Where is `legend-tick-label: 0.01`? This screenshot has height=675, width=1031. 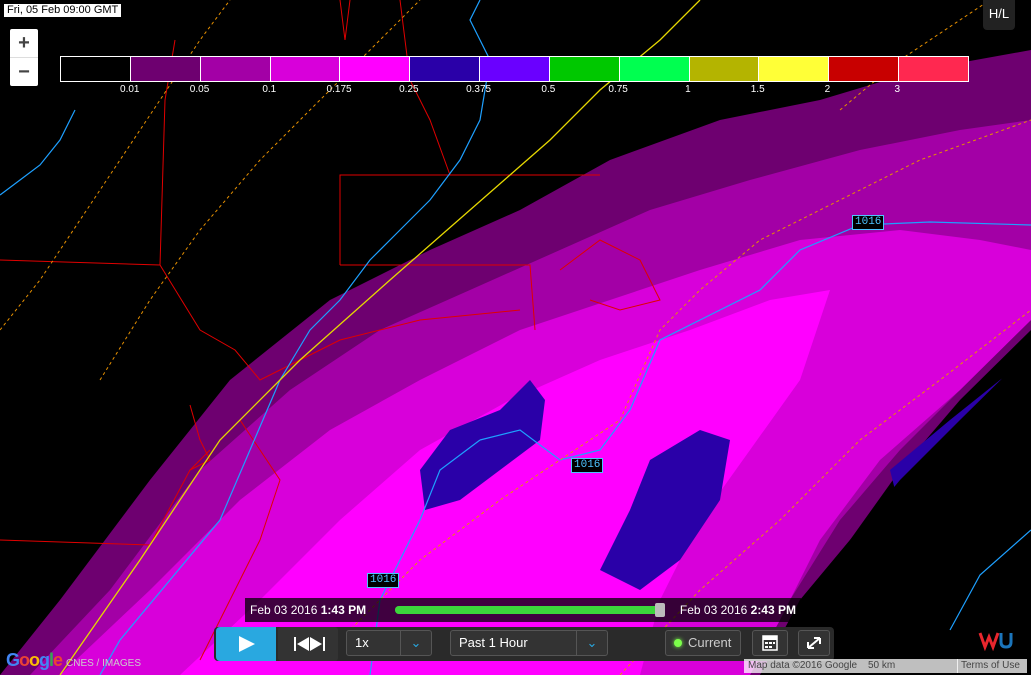
legend-tick-label: 0.01 is located at coordinates (130, 89).